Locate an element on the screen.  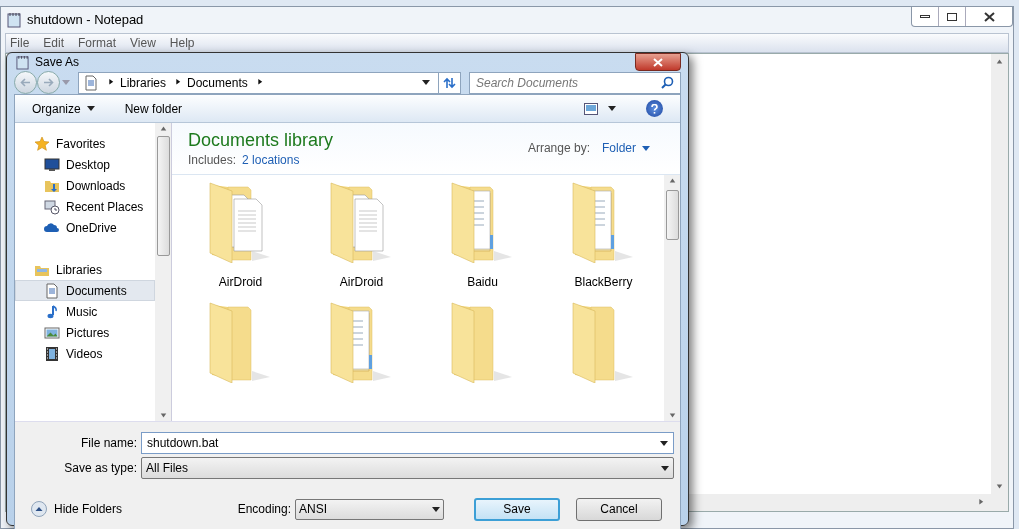
file-name-input: shutdown.bat is located at coordinates (403, 443).